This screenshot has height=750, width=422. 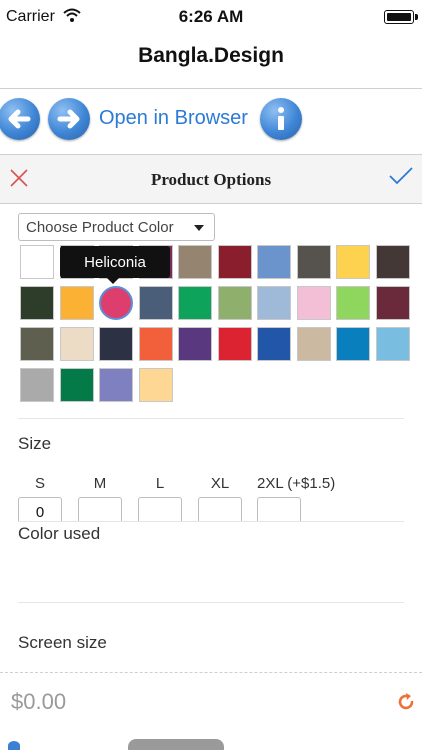 I want to click on caret-down-icon, so click(x=199, y=228).